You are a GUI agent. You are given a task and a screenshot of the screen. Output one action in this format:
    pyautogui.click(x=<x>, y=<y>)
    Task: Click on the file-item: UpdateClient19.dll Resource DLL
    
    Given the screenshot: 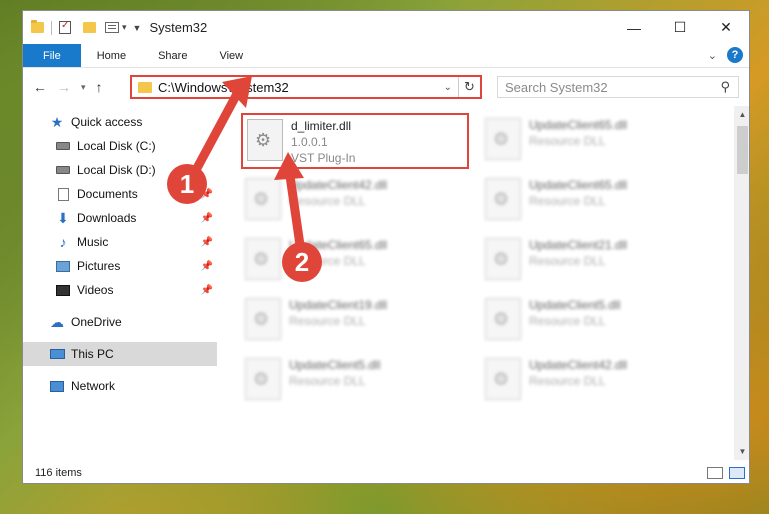 What is the action you would take?
    pyautogui.click(x=346, y=323)
    